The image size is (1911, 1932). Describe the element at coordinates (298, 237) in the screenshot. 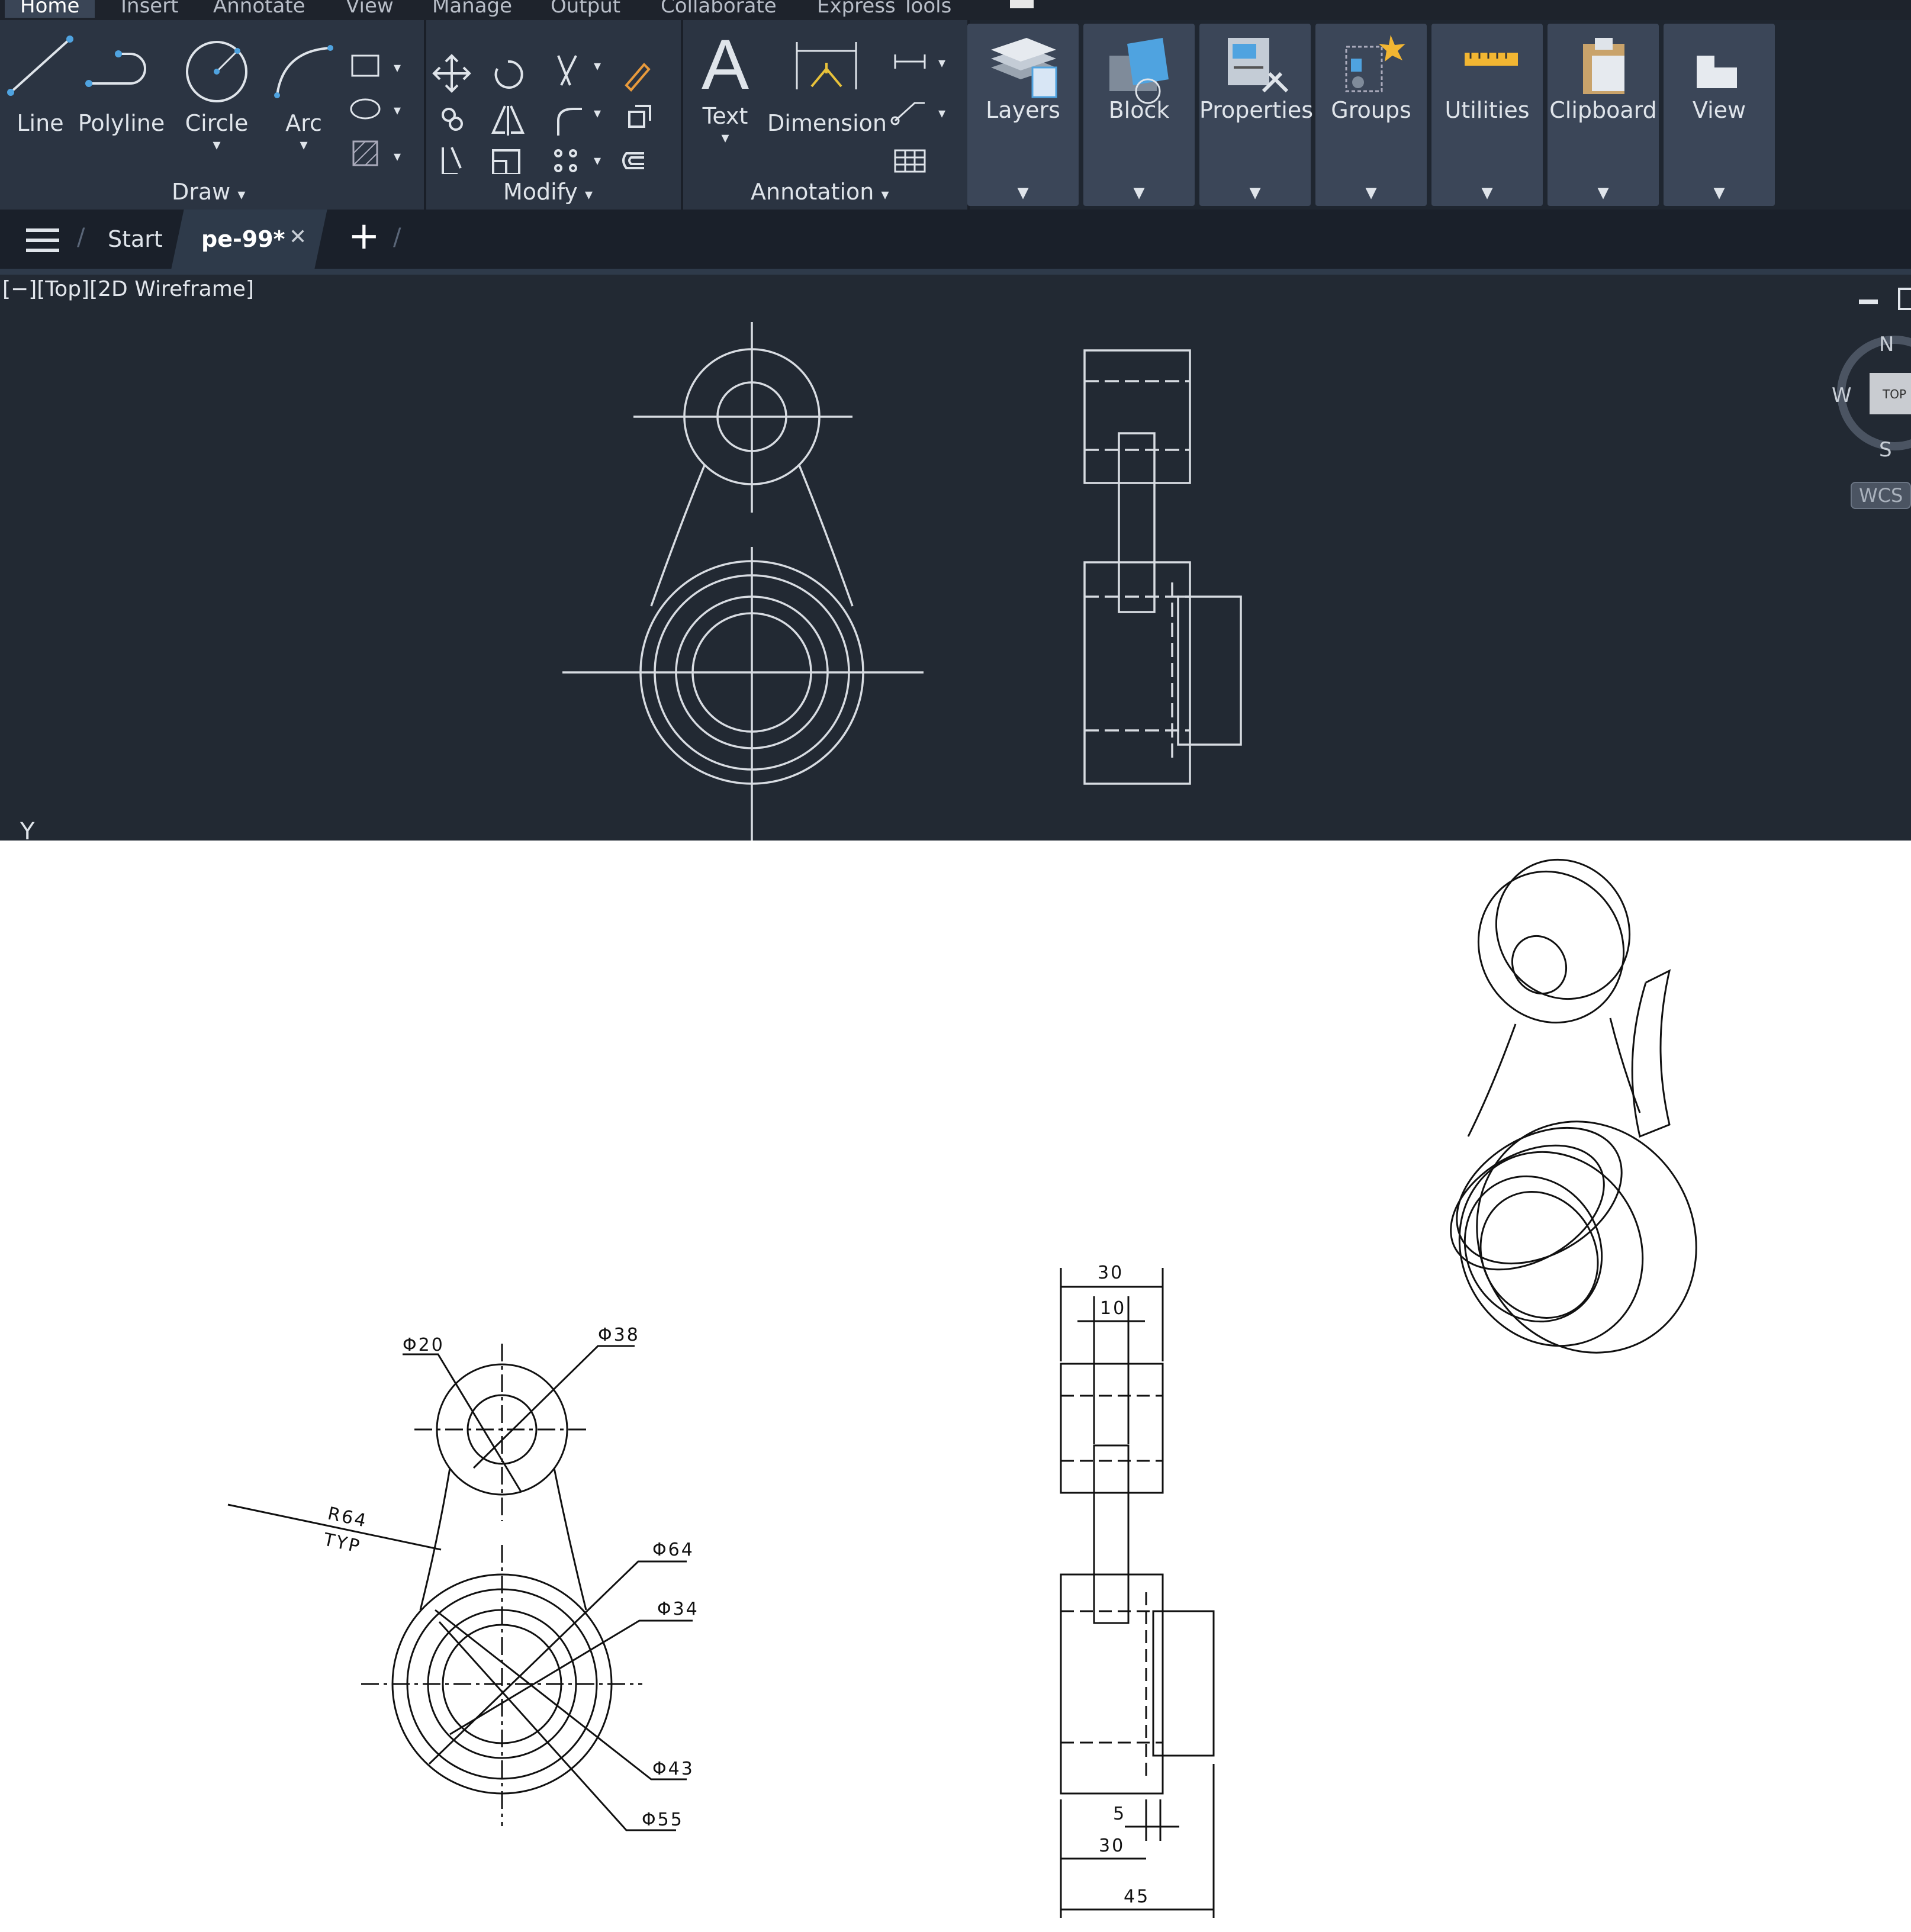

I see `close-tab-icon: ✕` at that location.